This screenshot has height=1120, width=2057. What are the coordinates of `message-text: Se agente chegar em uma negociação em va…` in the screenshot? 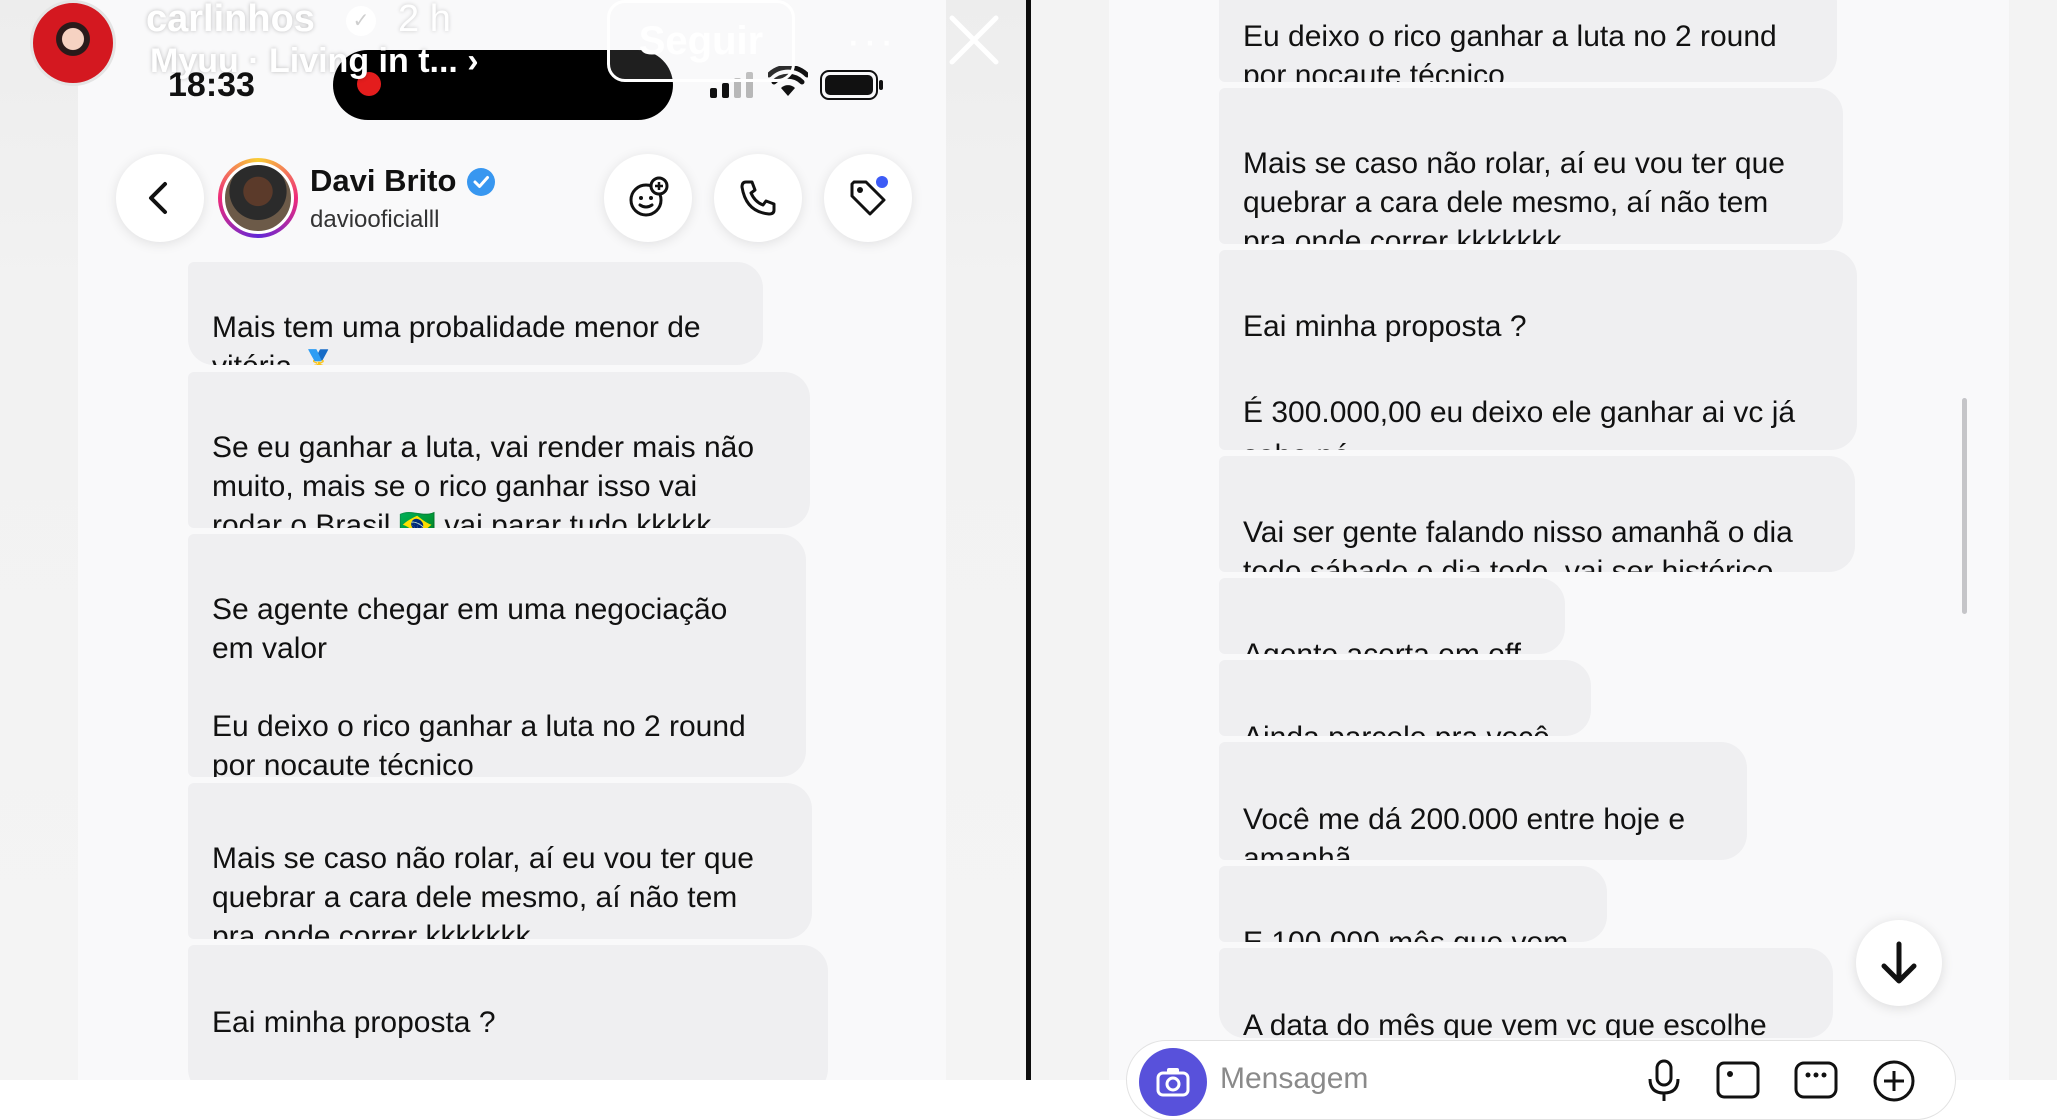 It's located at (479, 685).